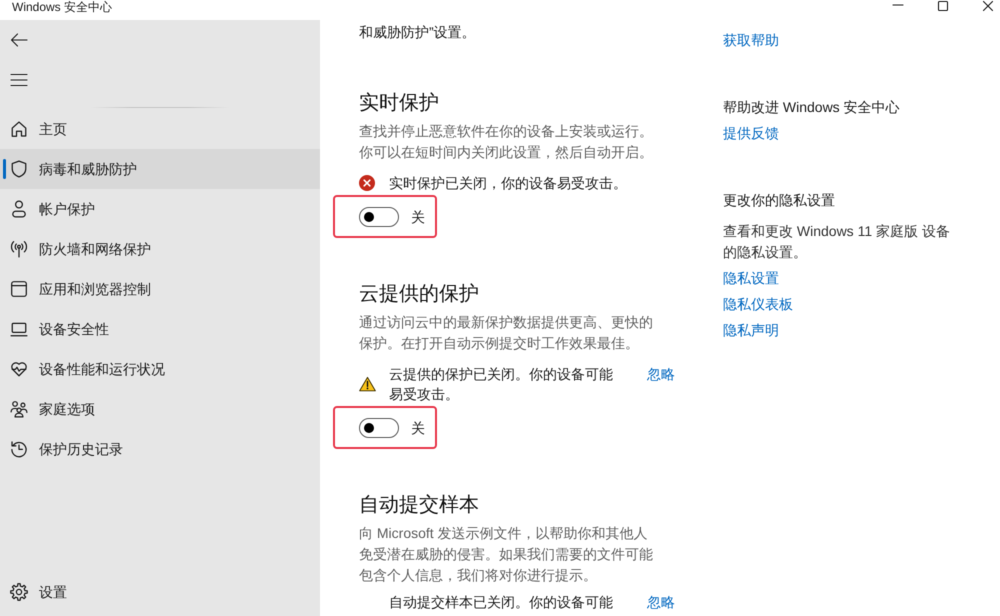 This screenshot has height=616, width=1000. What do you see at coordinates (160, 329) in the screenshot?
I see `nav-item: 设备安全性` at bounding box center [160, 329].